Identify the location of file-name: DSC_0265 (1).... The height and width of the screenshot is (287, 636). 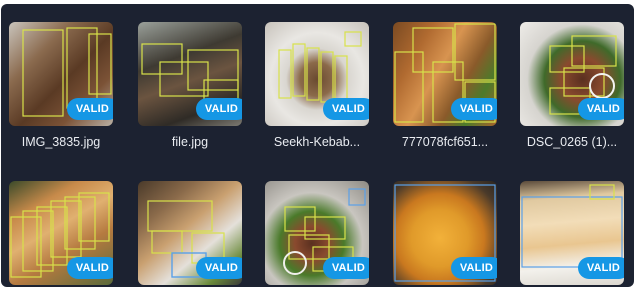
(572, 142).